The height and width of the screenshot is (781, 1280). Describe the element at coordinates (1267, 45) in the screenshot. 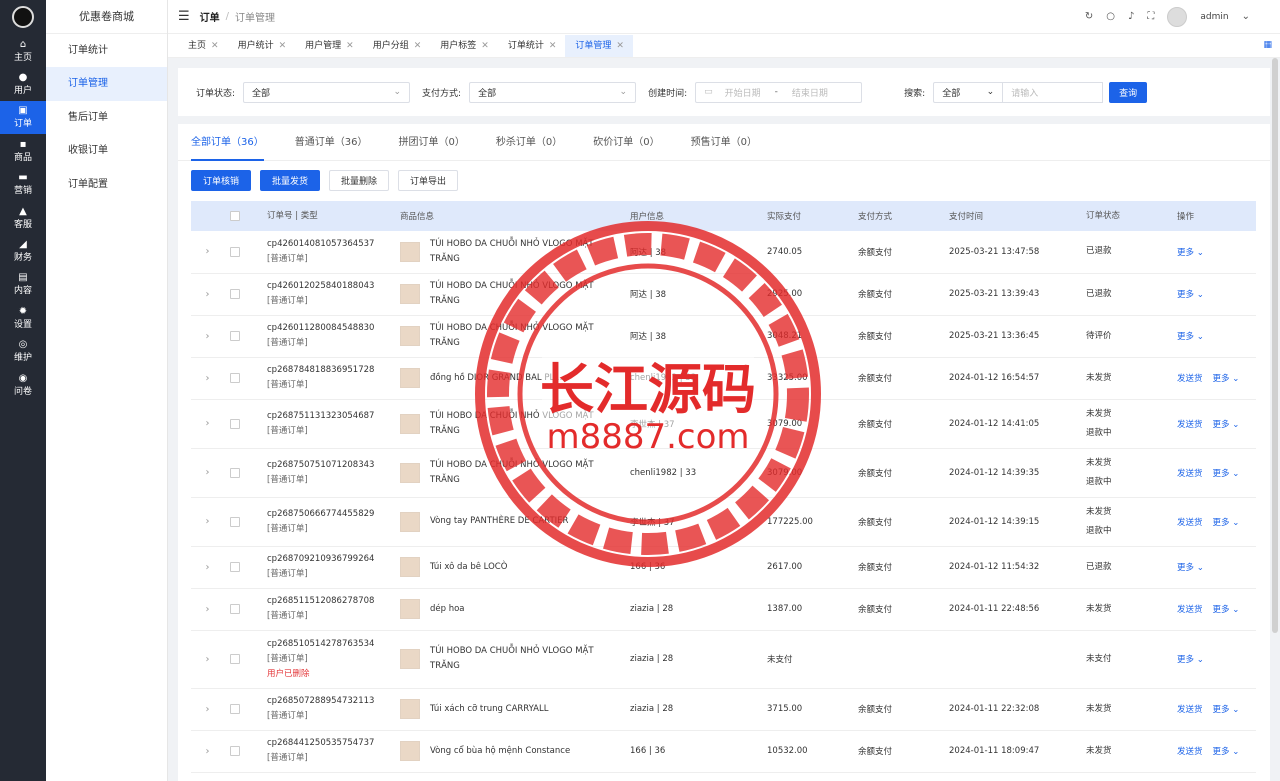

I see `grid-icon: ▦` at that location.